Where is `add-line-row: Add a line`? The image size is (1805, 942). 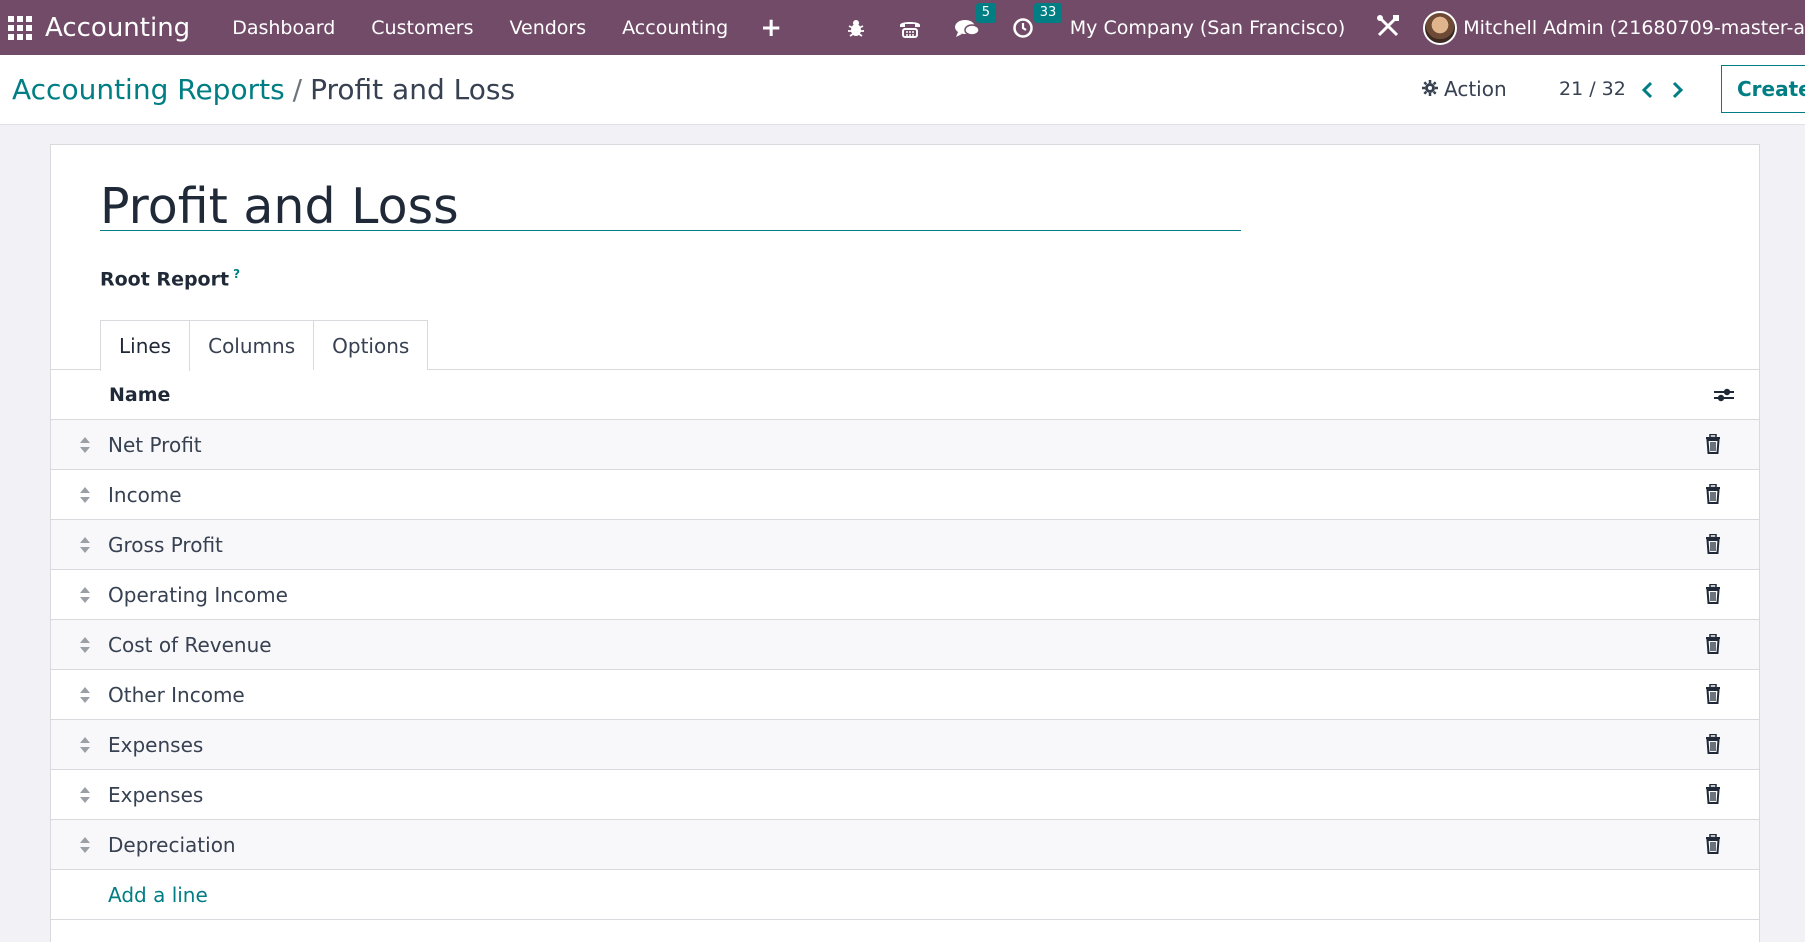 add-line-row: Add a line is located at coordinates (905, 895).